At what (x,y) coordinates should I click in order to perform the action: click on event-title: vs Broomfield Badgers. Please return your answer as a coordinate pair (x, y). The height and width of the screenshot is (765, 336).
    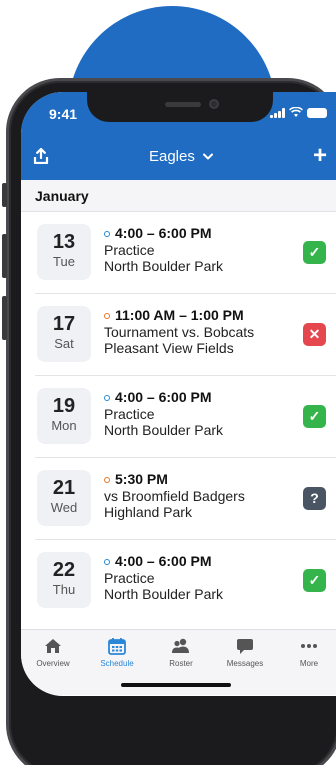
    Looking at the image, I should click on (174, 496).